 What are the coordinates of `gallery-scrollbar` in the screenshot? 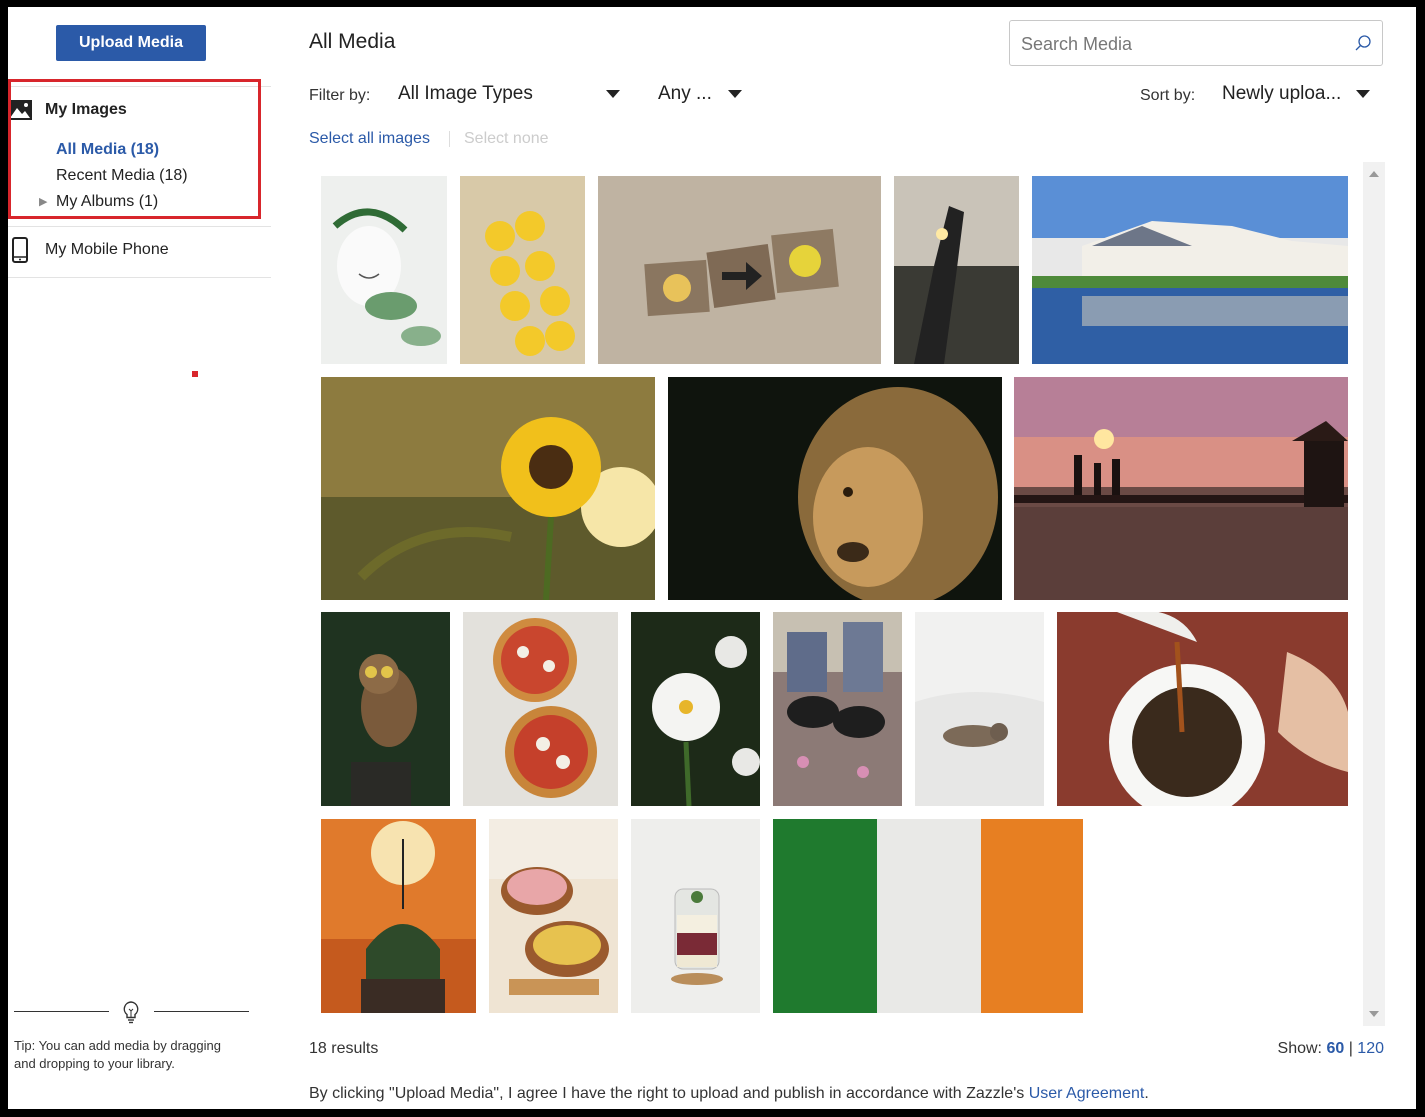 It's located at (1374, 594).